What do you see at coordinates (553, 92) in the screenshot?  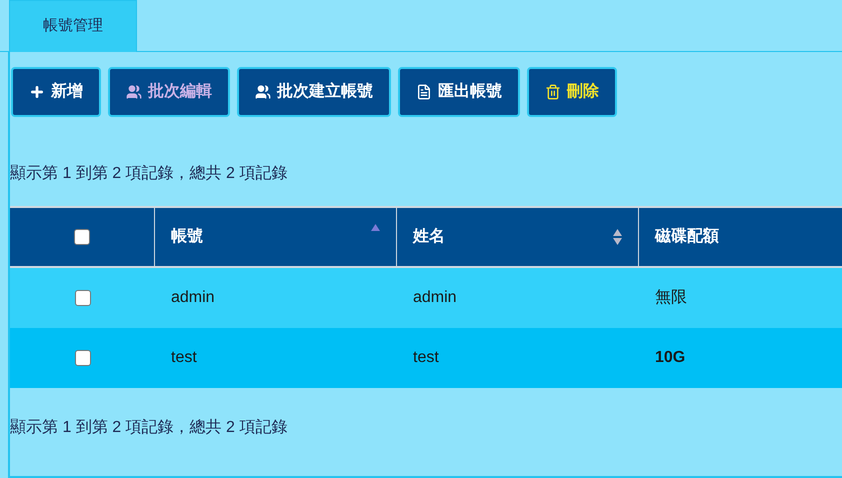 I see `trash-icon` at bounding box center [553, 92].